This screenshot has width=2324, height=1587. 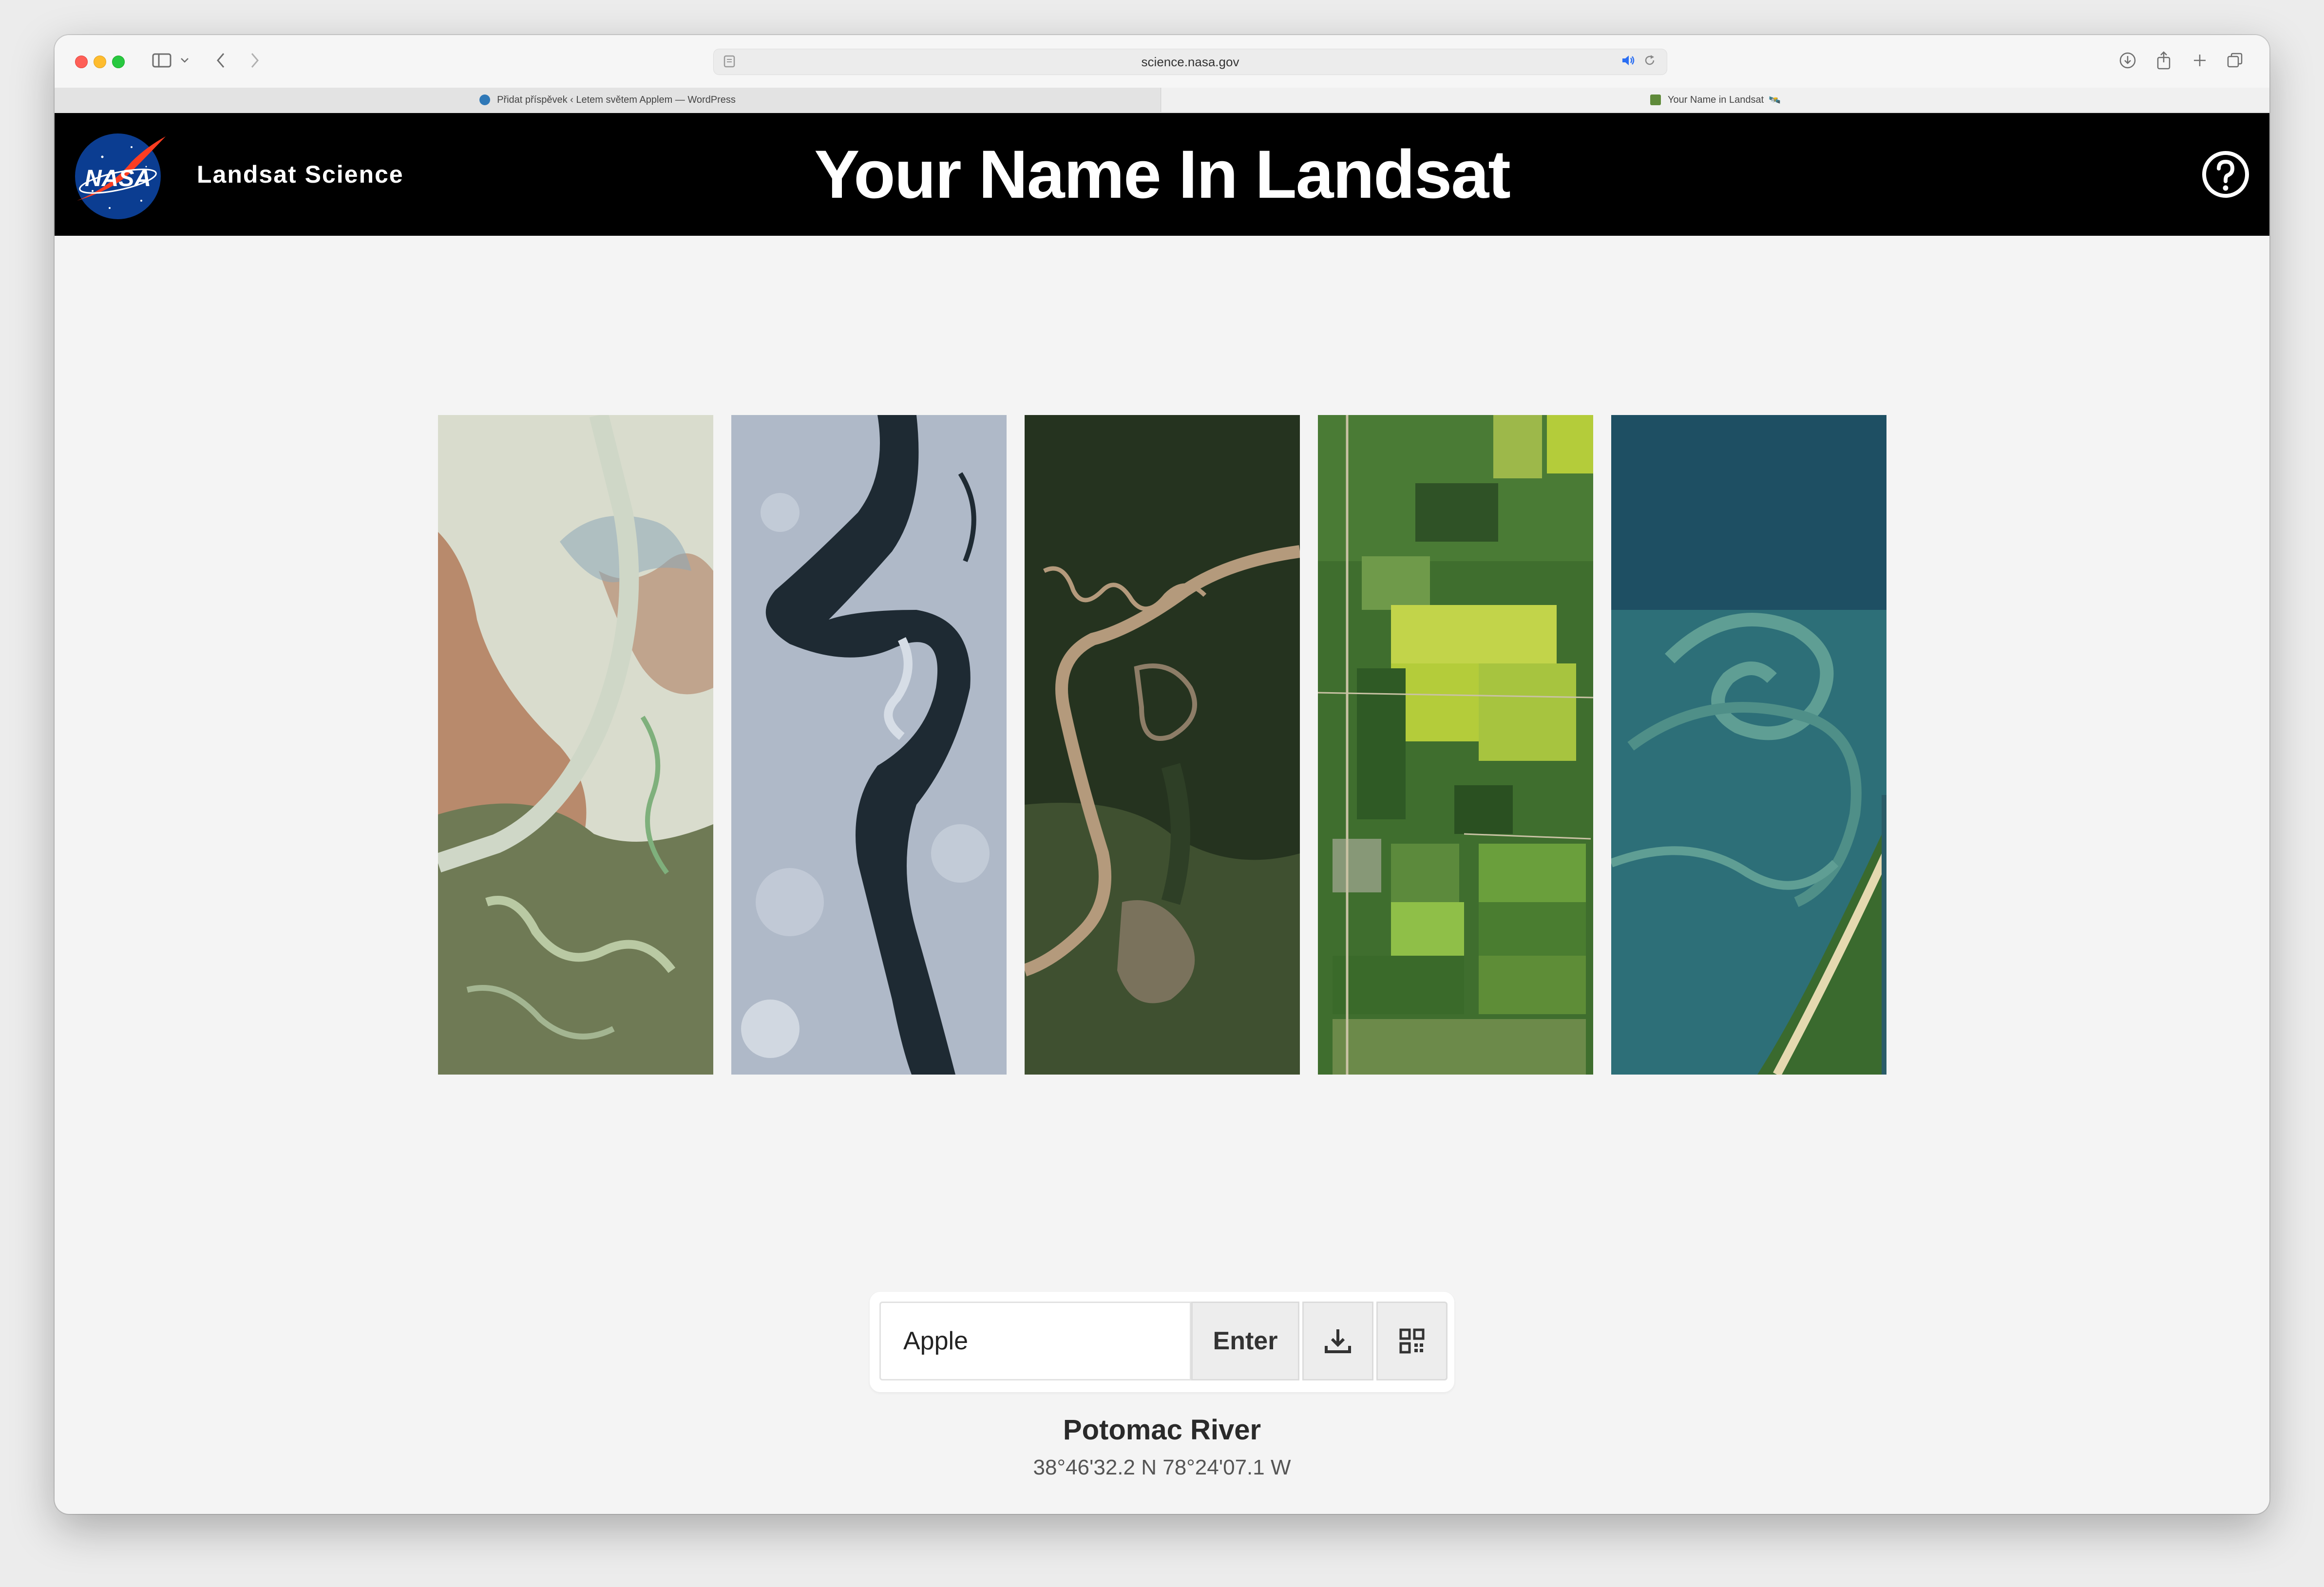 What do you see at coordinates (1629, 62) in the screenshot?
I see `speaker-icon` at bounding box center [1629, 62].